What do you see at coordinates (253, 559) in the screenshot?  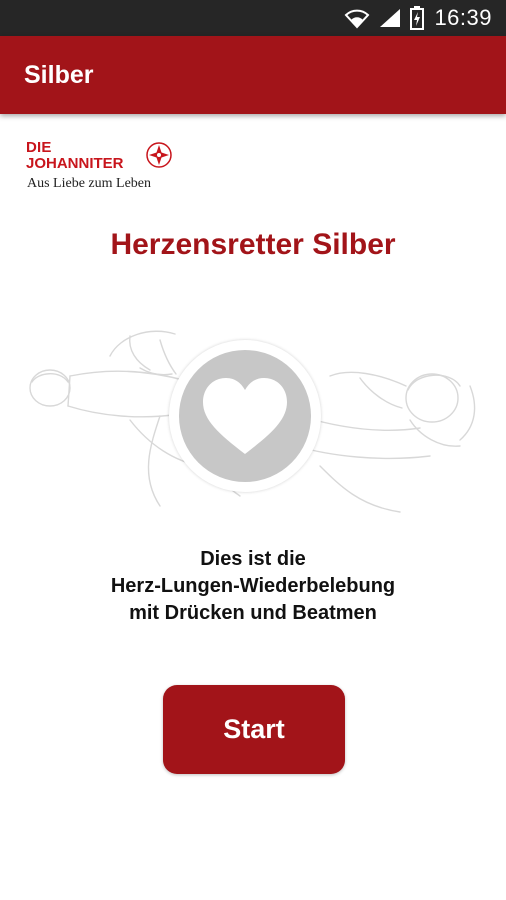 I see `description-line-1: Dies ist die` at bounding box center [253, 559].